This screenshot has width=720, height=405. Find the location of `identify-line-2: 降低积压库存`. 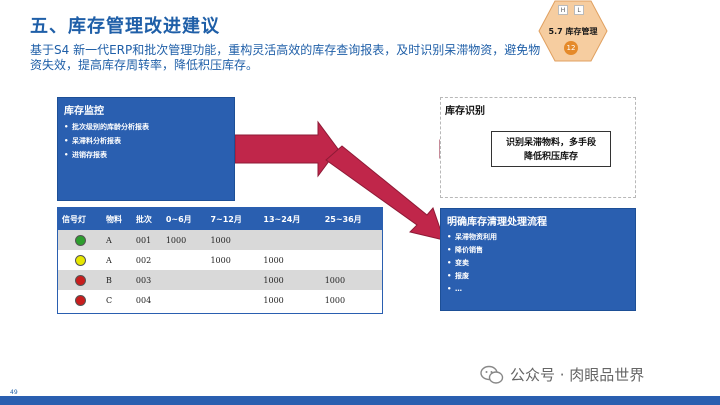

identify-line-2: 降低积压库存 is located at coordinates (550, 157).